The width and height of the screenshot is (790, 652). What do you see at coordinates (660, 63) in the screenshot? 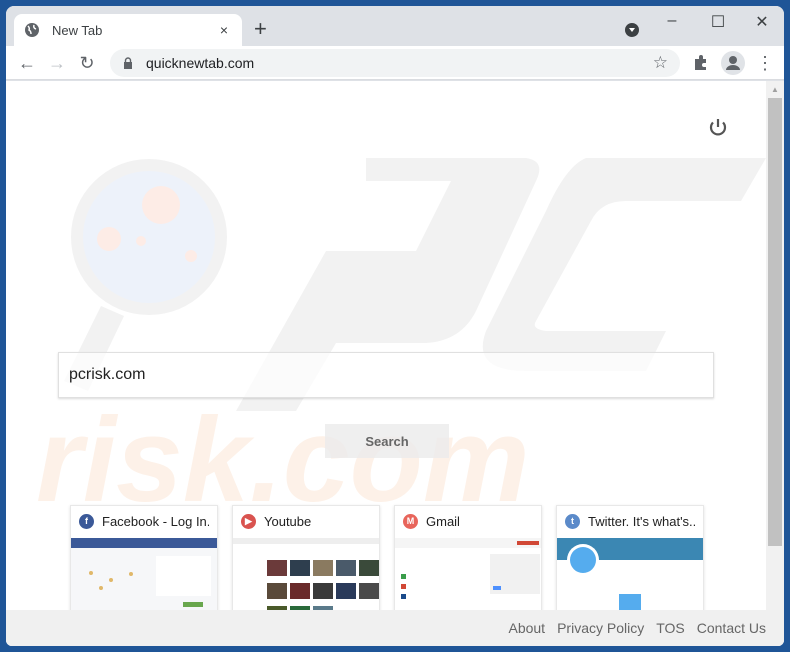
I see `bookmark-star-icon: ☆` at bounding box center [660, 63].